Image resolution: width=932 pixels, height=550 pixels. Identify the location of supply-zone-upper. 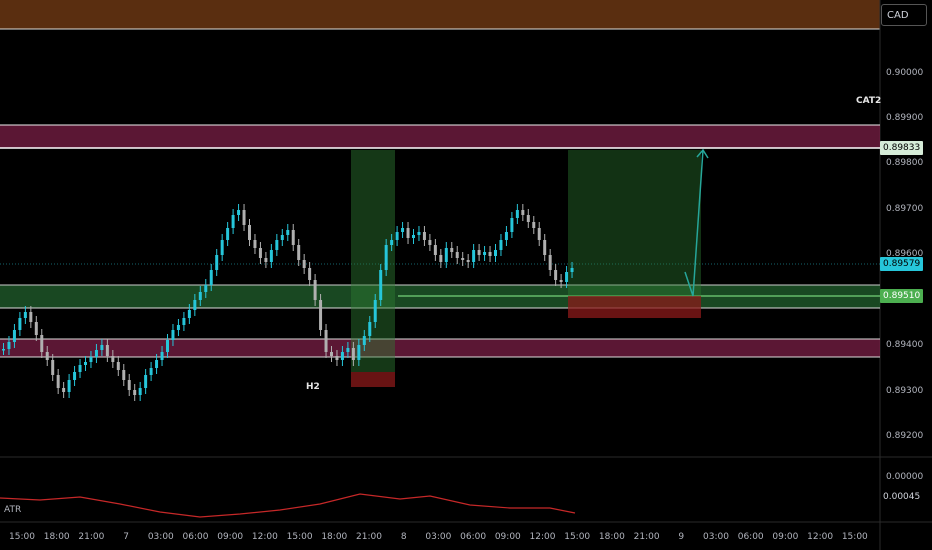
(440, 136).